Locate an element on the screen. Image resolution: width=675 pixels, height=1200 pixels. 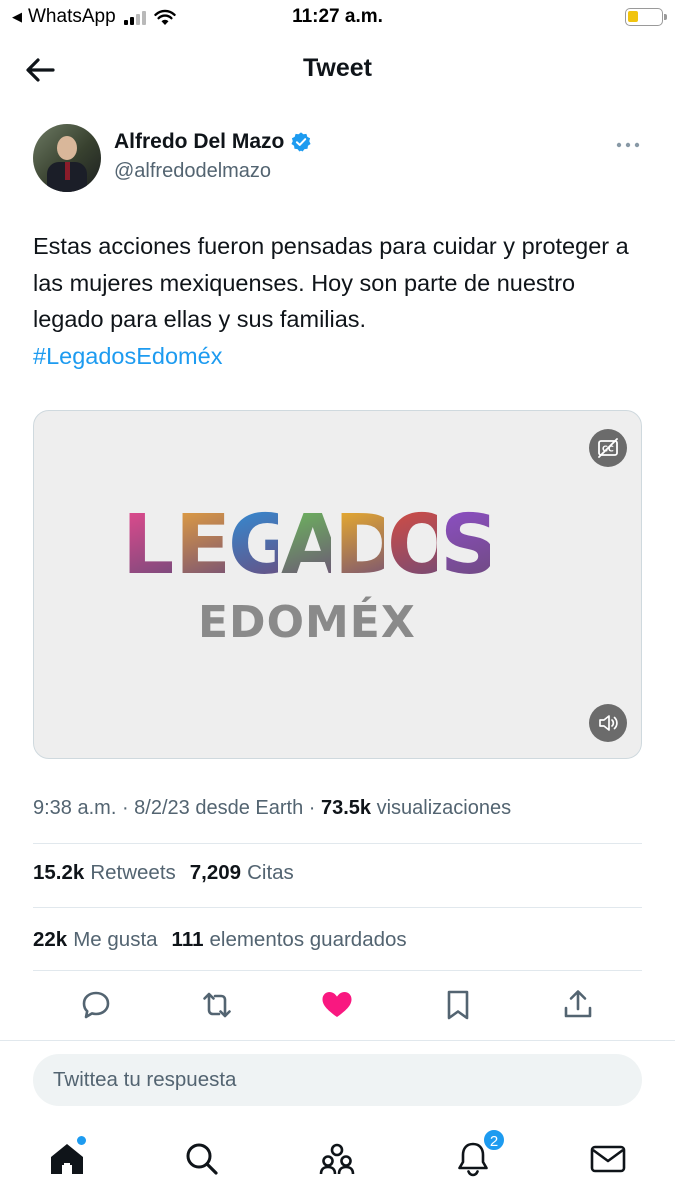
home-notification-dot is located at coordinates (81, 1140).